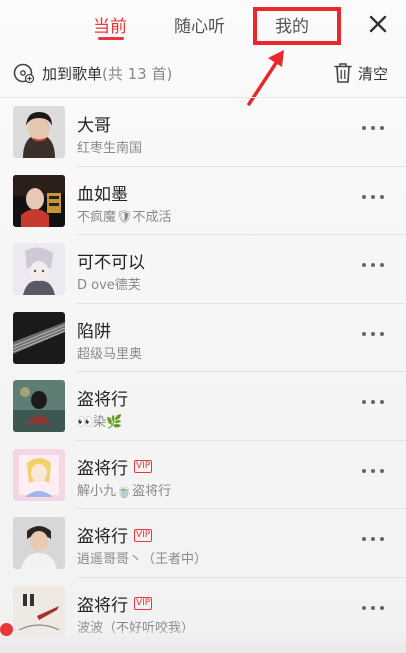 The width and height of the screenshot is (406, 653). I want to click on song-artist: 解小九🍵盗将行, so click(124, 491).